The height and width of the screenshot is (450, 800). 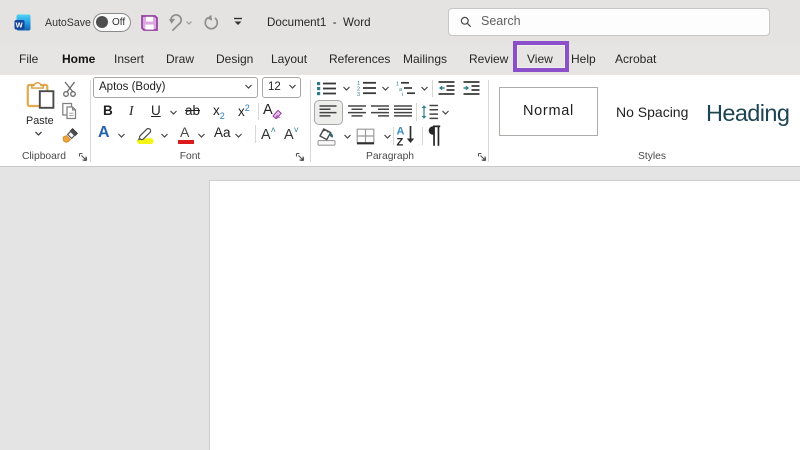 What do you see at coordinates (400, 142) in the screenshot?
I see `svg-text: Z` at bounding box center [400, 142].